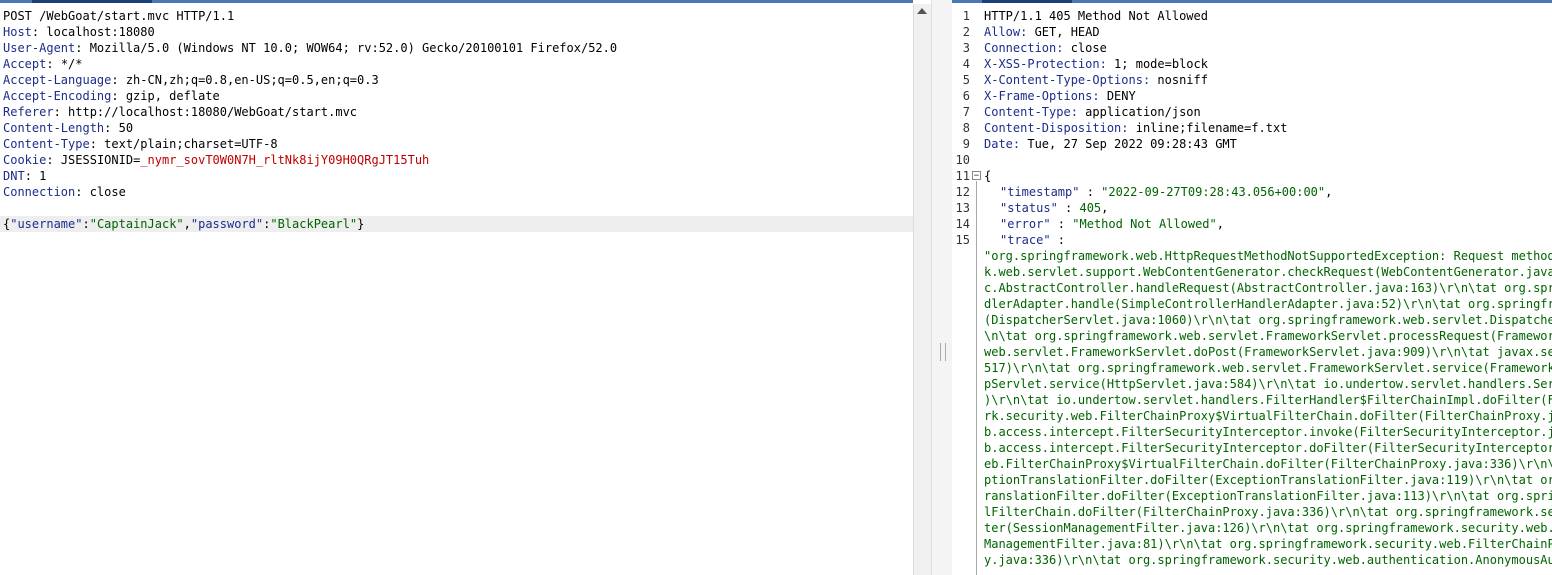 The width and height of the screenshot is (1552, 575). Describe the element at coordinates (54, 128) in the screenshot. I see `header-name: Content-Length` at that location.